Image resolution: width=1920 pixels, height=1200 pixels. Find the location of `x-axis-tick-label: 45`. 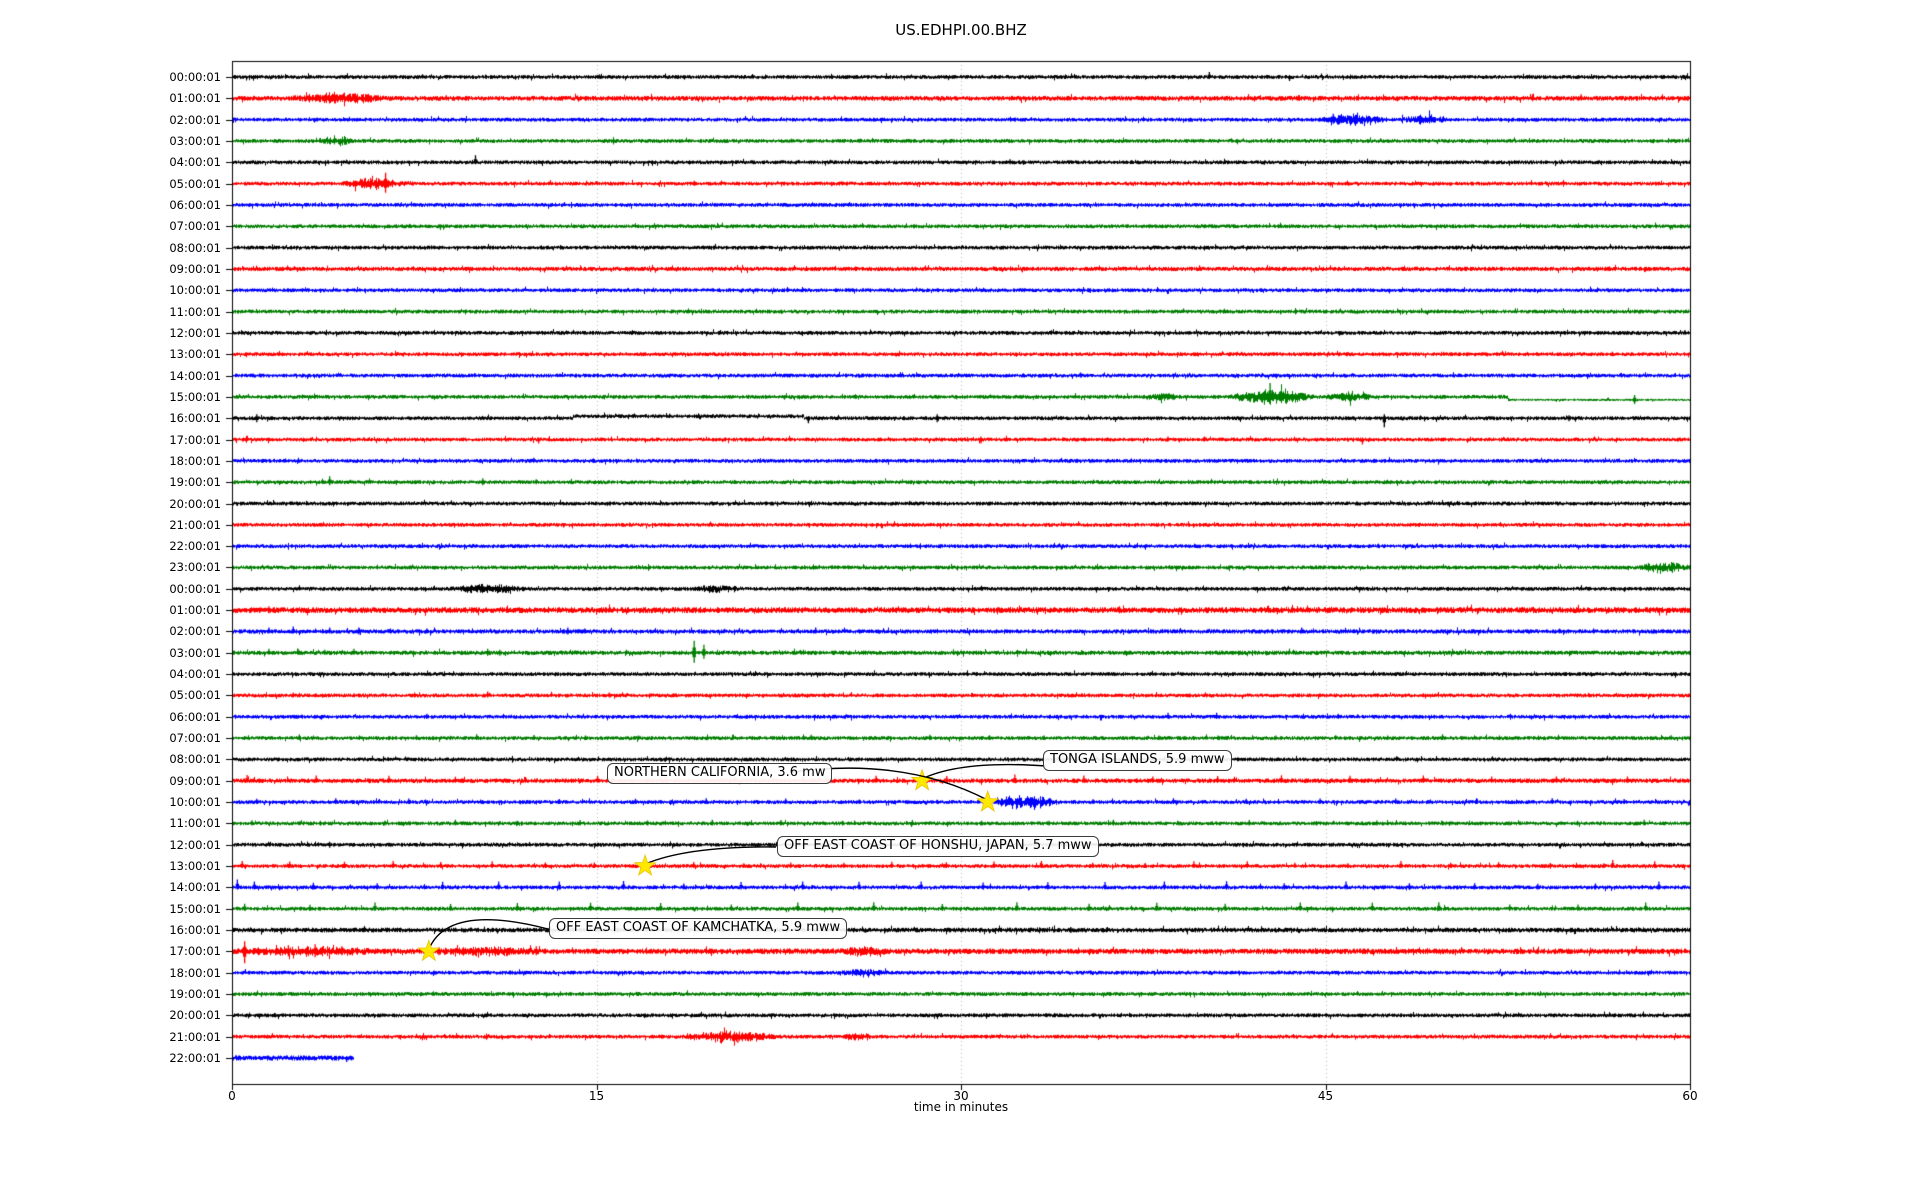

x-axis-tick-label: 45 is located at coordinates (1325, 1096).